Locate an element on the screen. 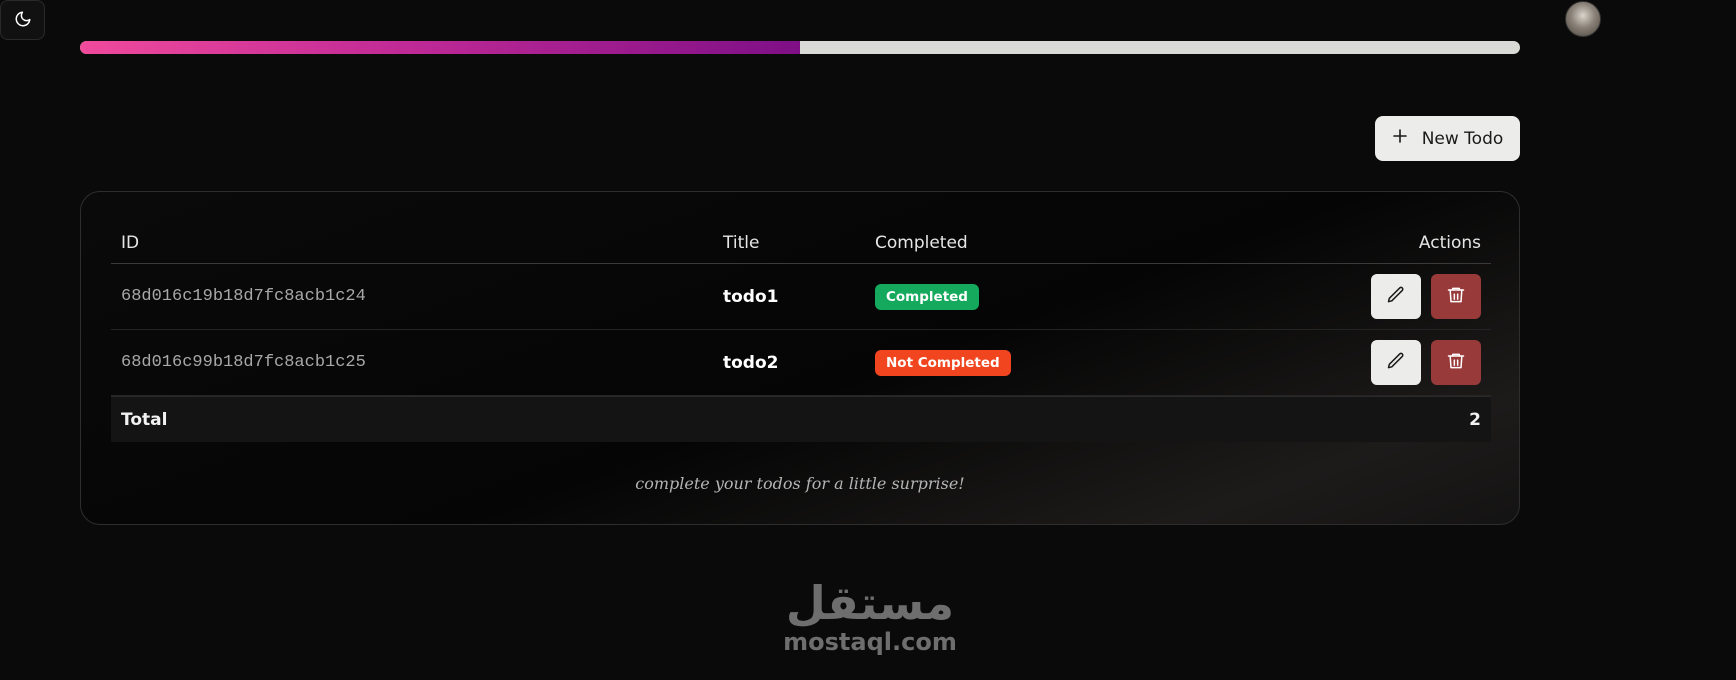  status-badge: Not Completed is located at coordinates (943, 362).